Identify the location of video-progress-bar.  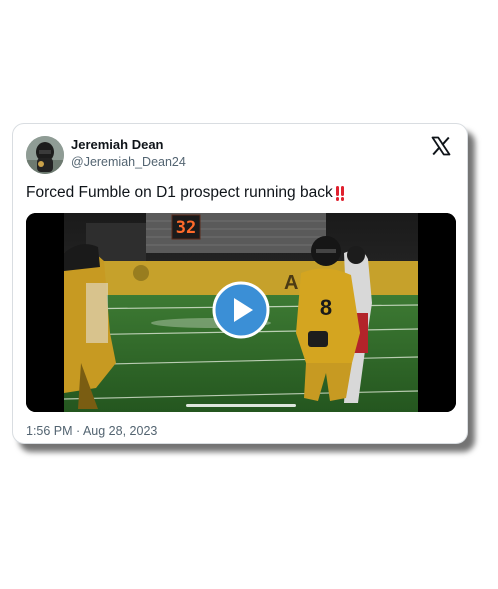
(241, 405).